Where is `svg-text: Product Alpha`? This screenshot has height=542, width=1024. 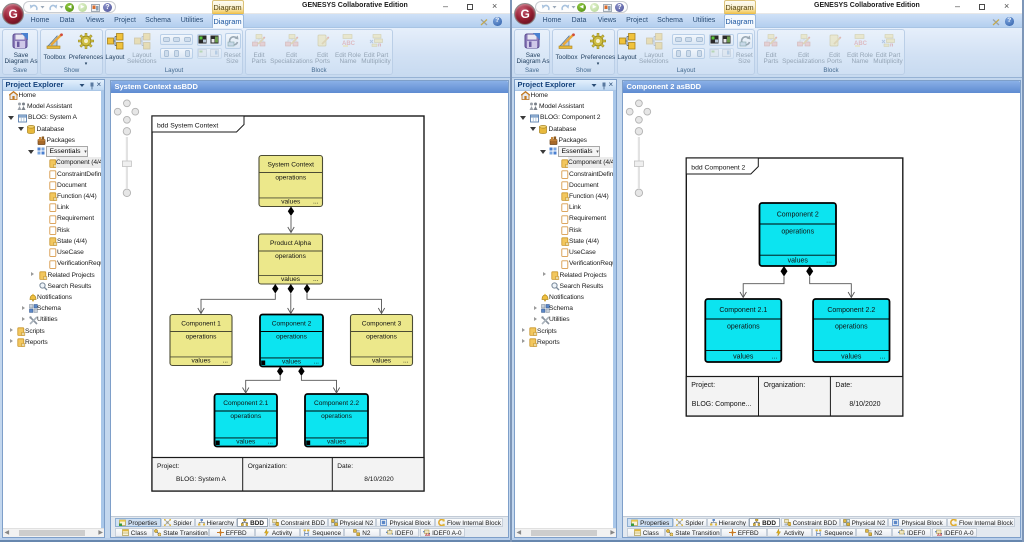 svg-text: Product Alpha is located at coordinates (289, 242).